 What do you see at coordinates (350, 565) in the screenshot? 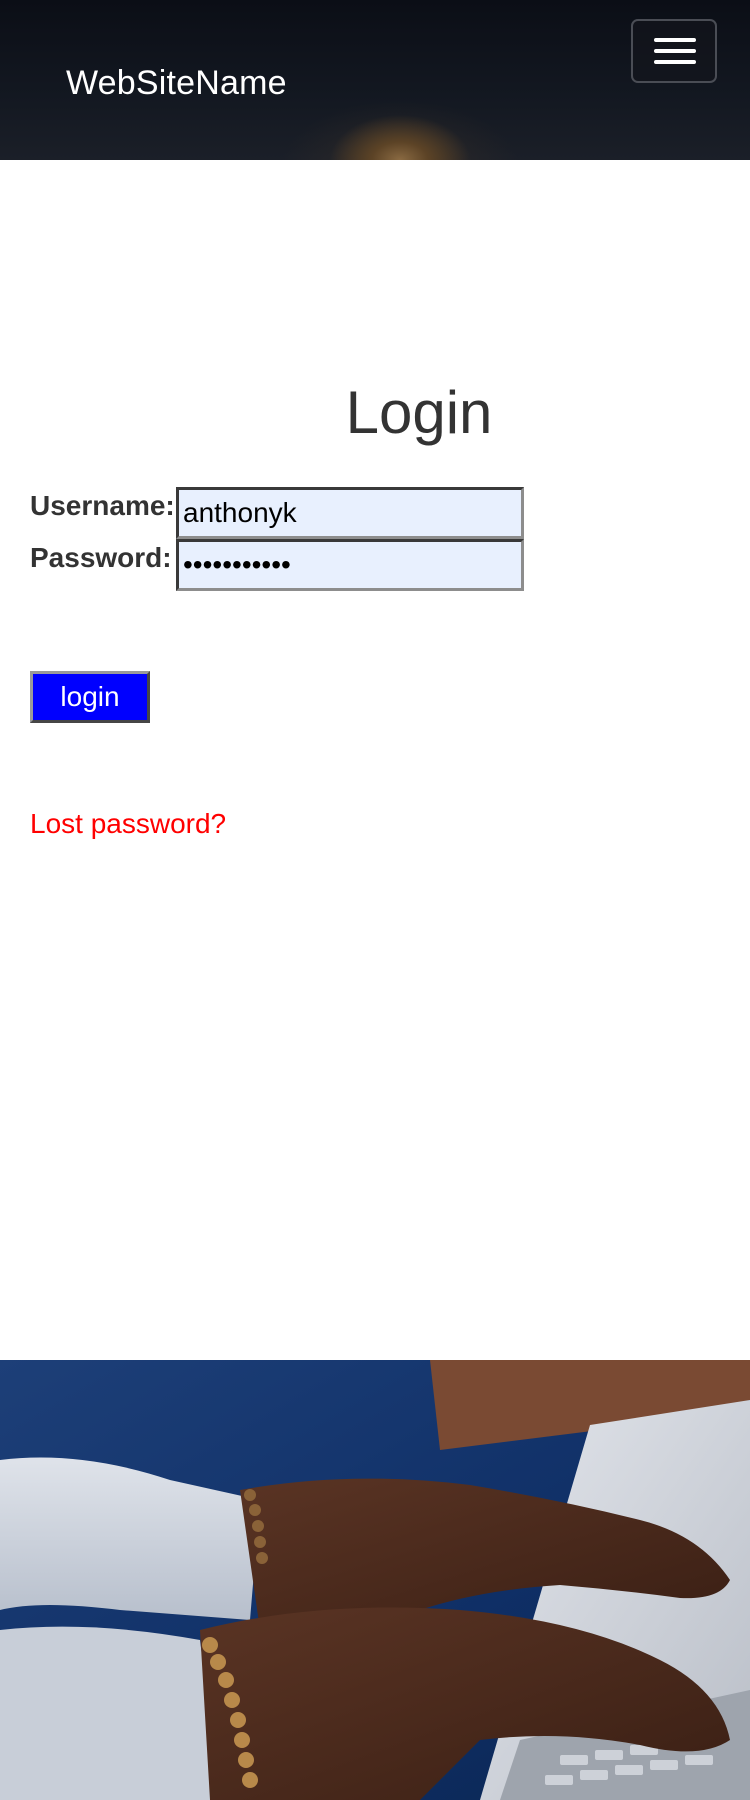
I see `password-input` at bounding box center [350, 565].